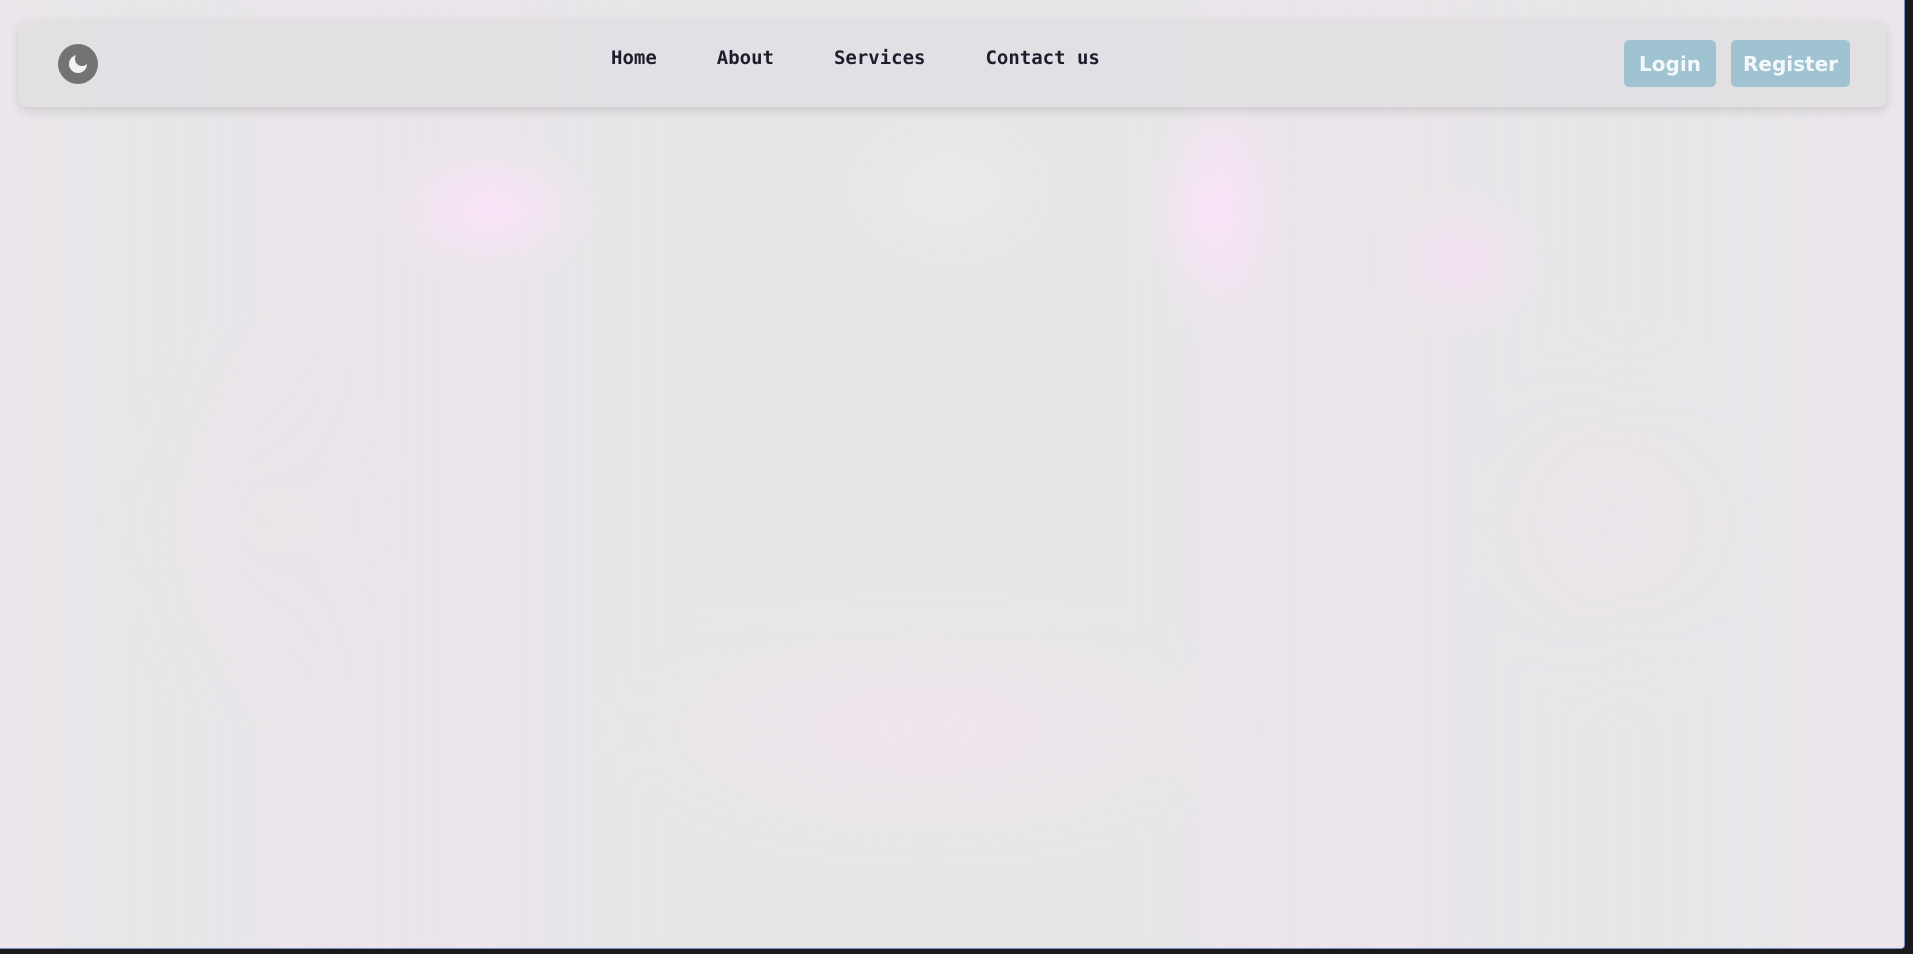 Image resolution: width=1913 pixels, height=954 pixels. I want to click on nav-link-home: Home, so click(634, 58).